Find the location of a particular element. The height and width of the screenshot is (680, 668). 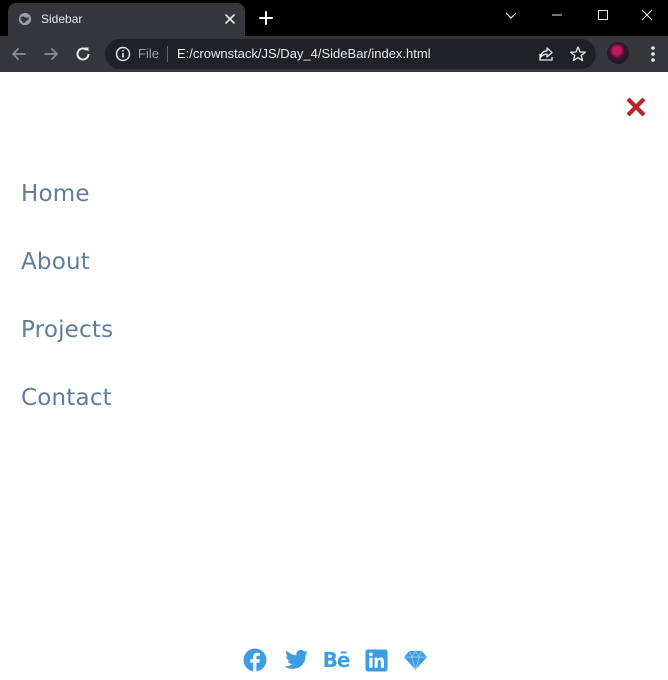

social-icons: Bē is located at coordinates (334, 661).